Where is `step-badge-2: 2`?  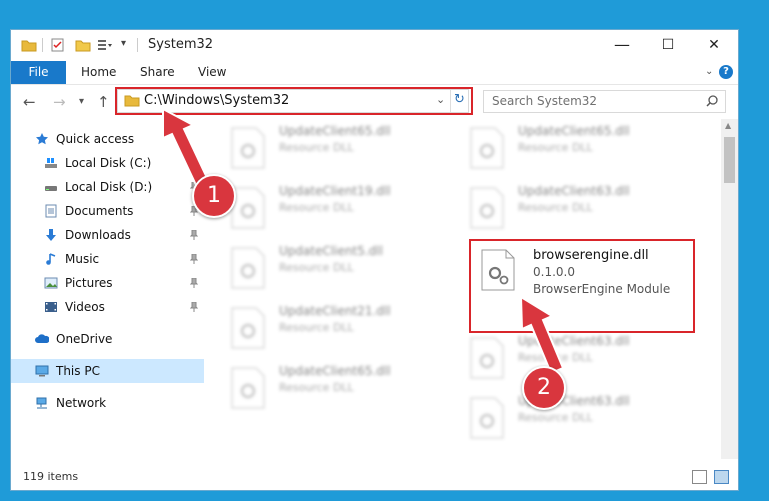
step-badge-2: 2 is located at coordinates (544, 388).